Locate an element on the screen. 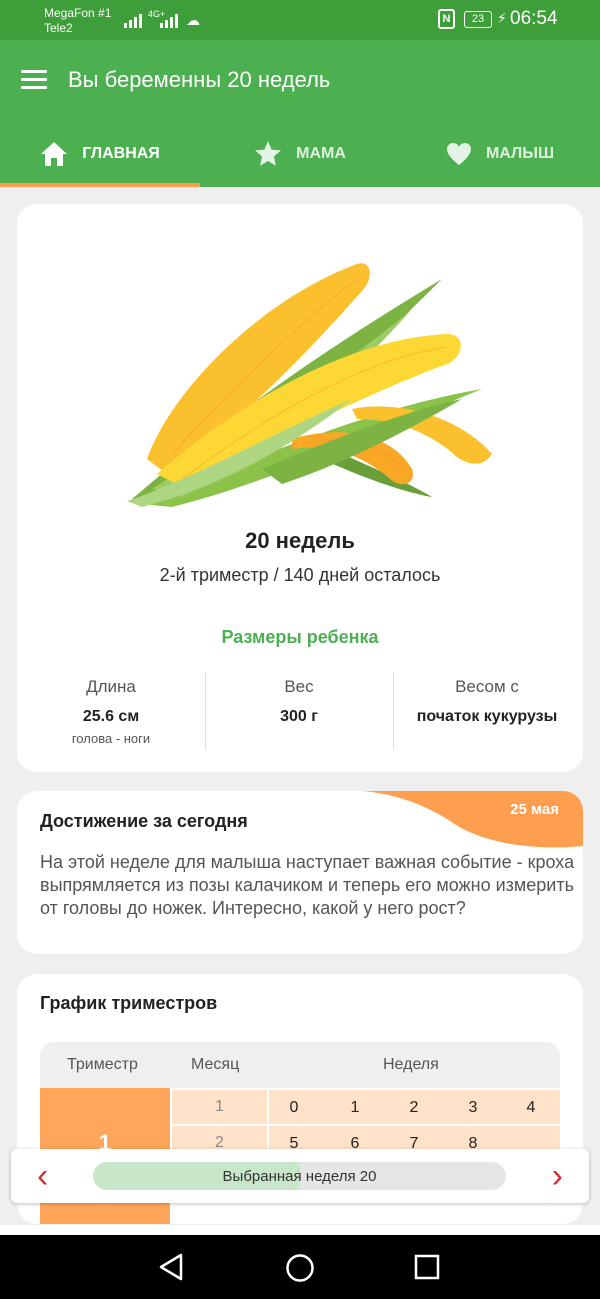  tab-home-label: ГЛАВНАЯ is located at coordinates (121, 153).